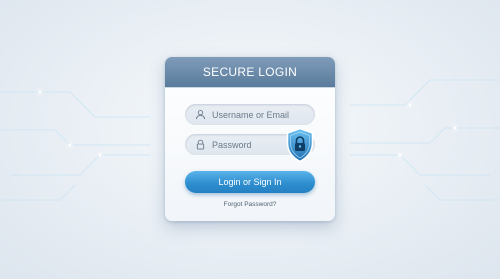 This screenshot has height=279, width=500. Describe the element at coordinates (200, 115) in the screenshot. I see `user-icon` at that location.